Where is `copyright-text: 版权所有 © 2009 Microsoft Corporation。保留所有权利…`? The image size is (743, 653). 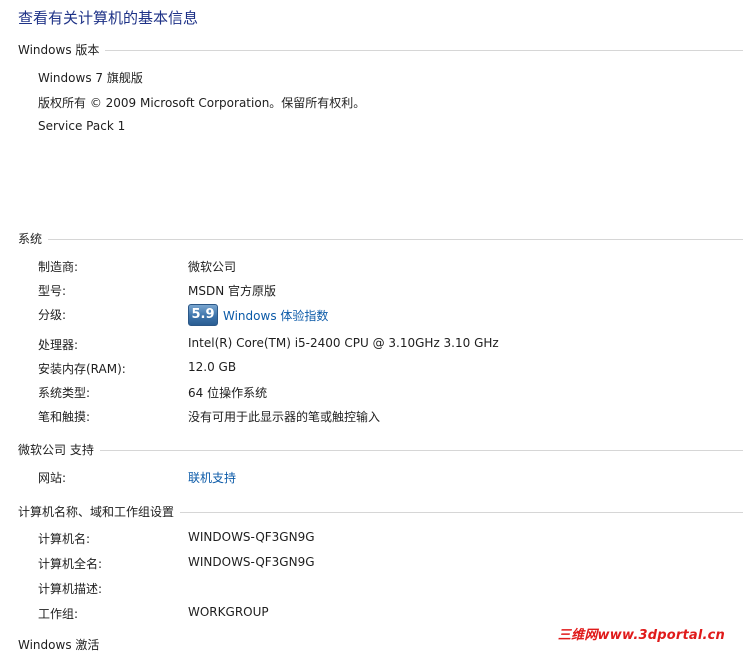 copyright-text: 版权所有 © 2009 Microsoft Corporation。保留所有权利… is located at coordinates (202, 103).